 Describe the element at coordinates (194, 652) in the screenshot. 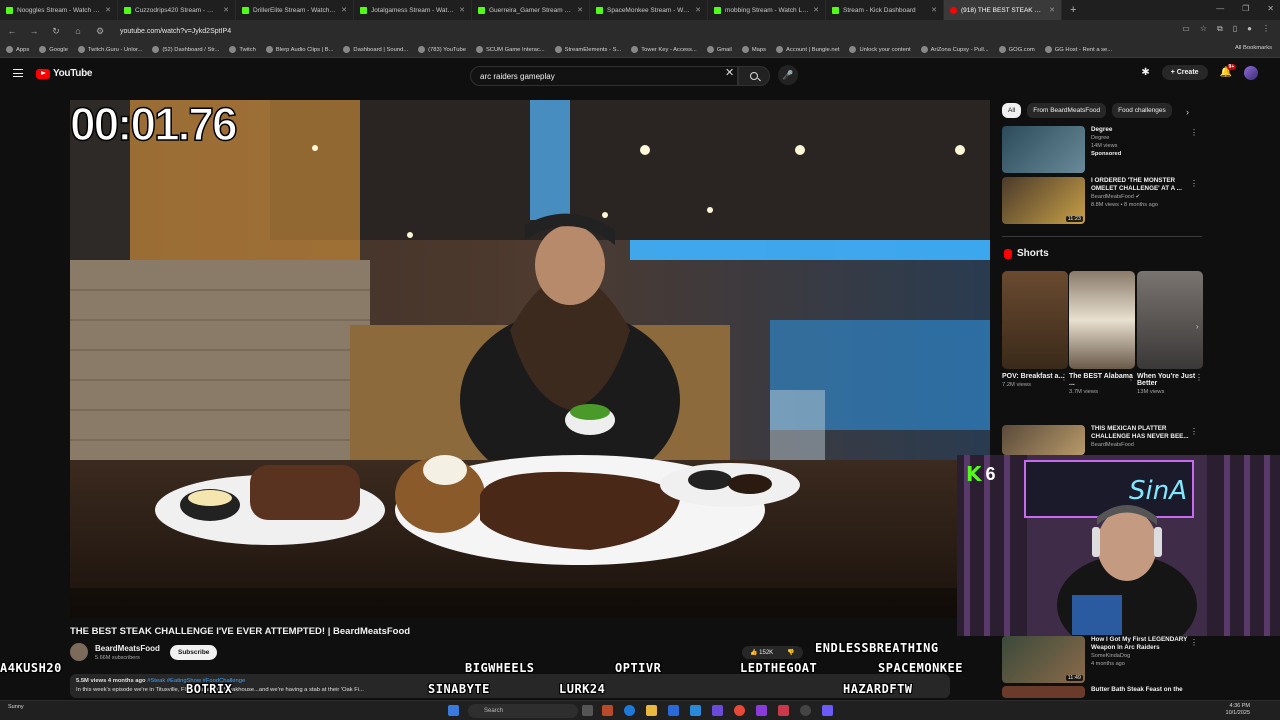

I see `subscribe-button: Subscribe` at that location.